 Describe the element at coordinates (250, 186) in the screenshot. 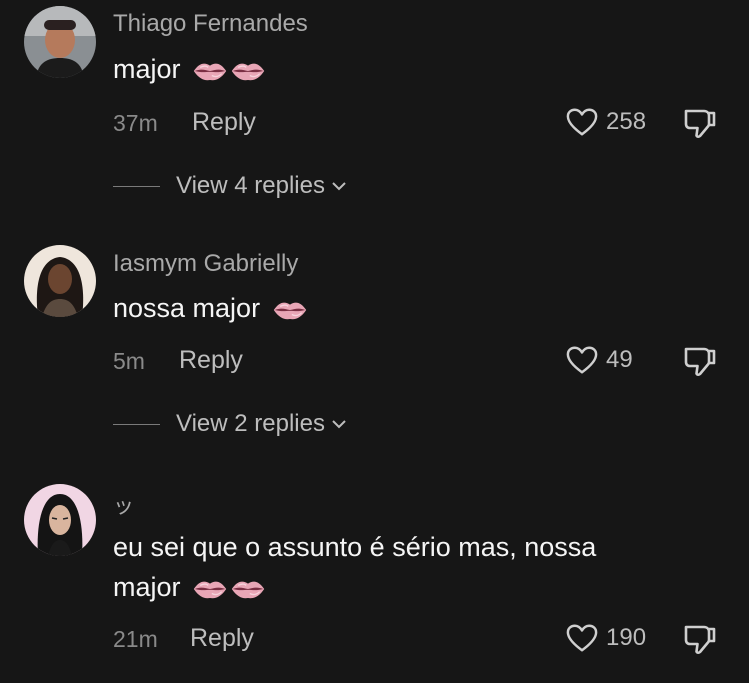

I see `view-replies-label: View 4 replies` at that location.